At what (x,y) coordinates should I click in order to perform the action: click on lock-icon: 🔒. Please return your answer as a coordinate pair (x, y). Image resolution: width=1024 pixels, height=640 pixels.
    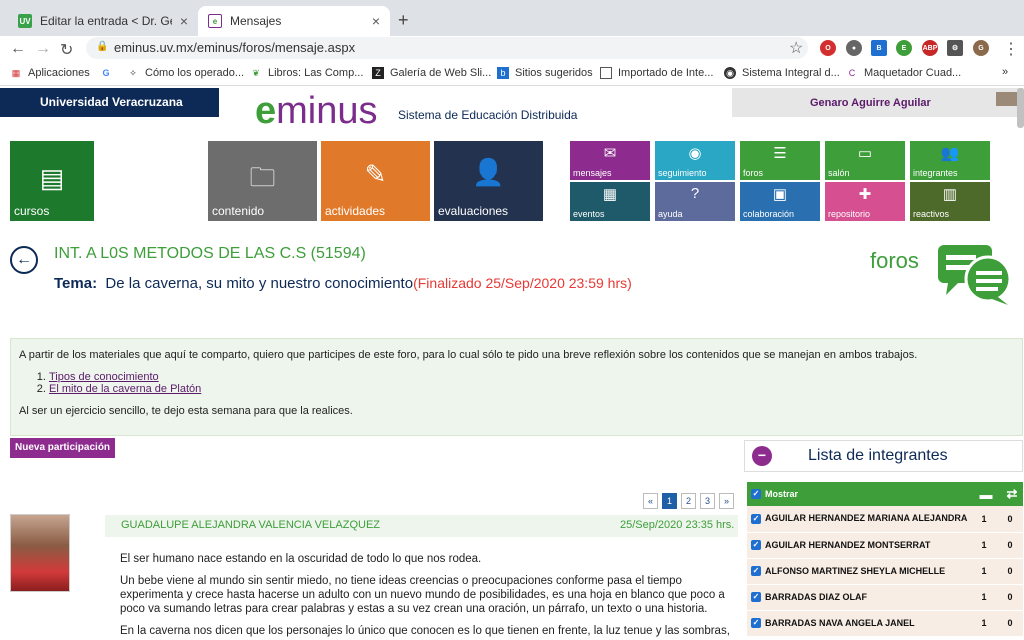
    Looking at the image, I should click on (102, 46).